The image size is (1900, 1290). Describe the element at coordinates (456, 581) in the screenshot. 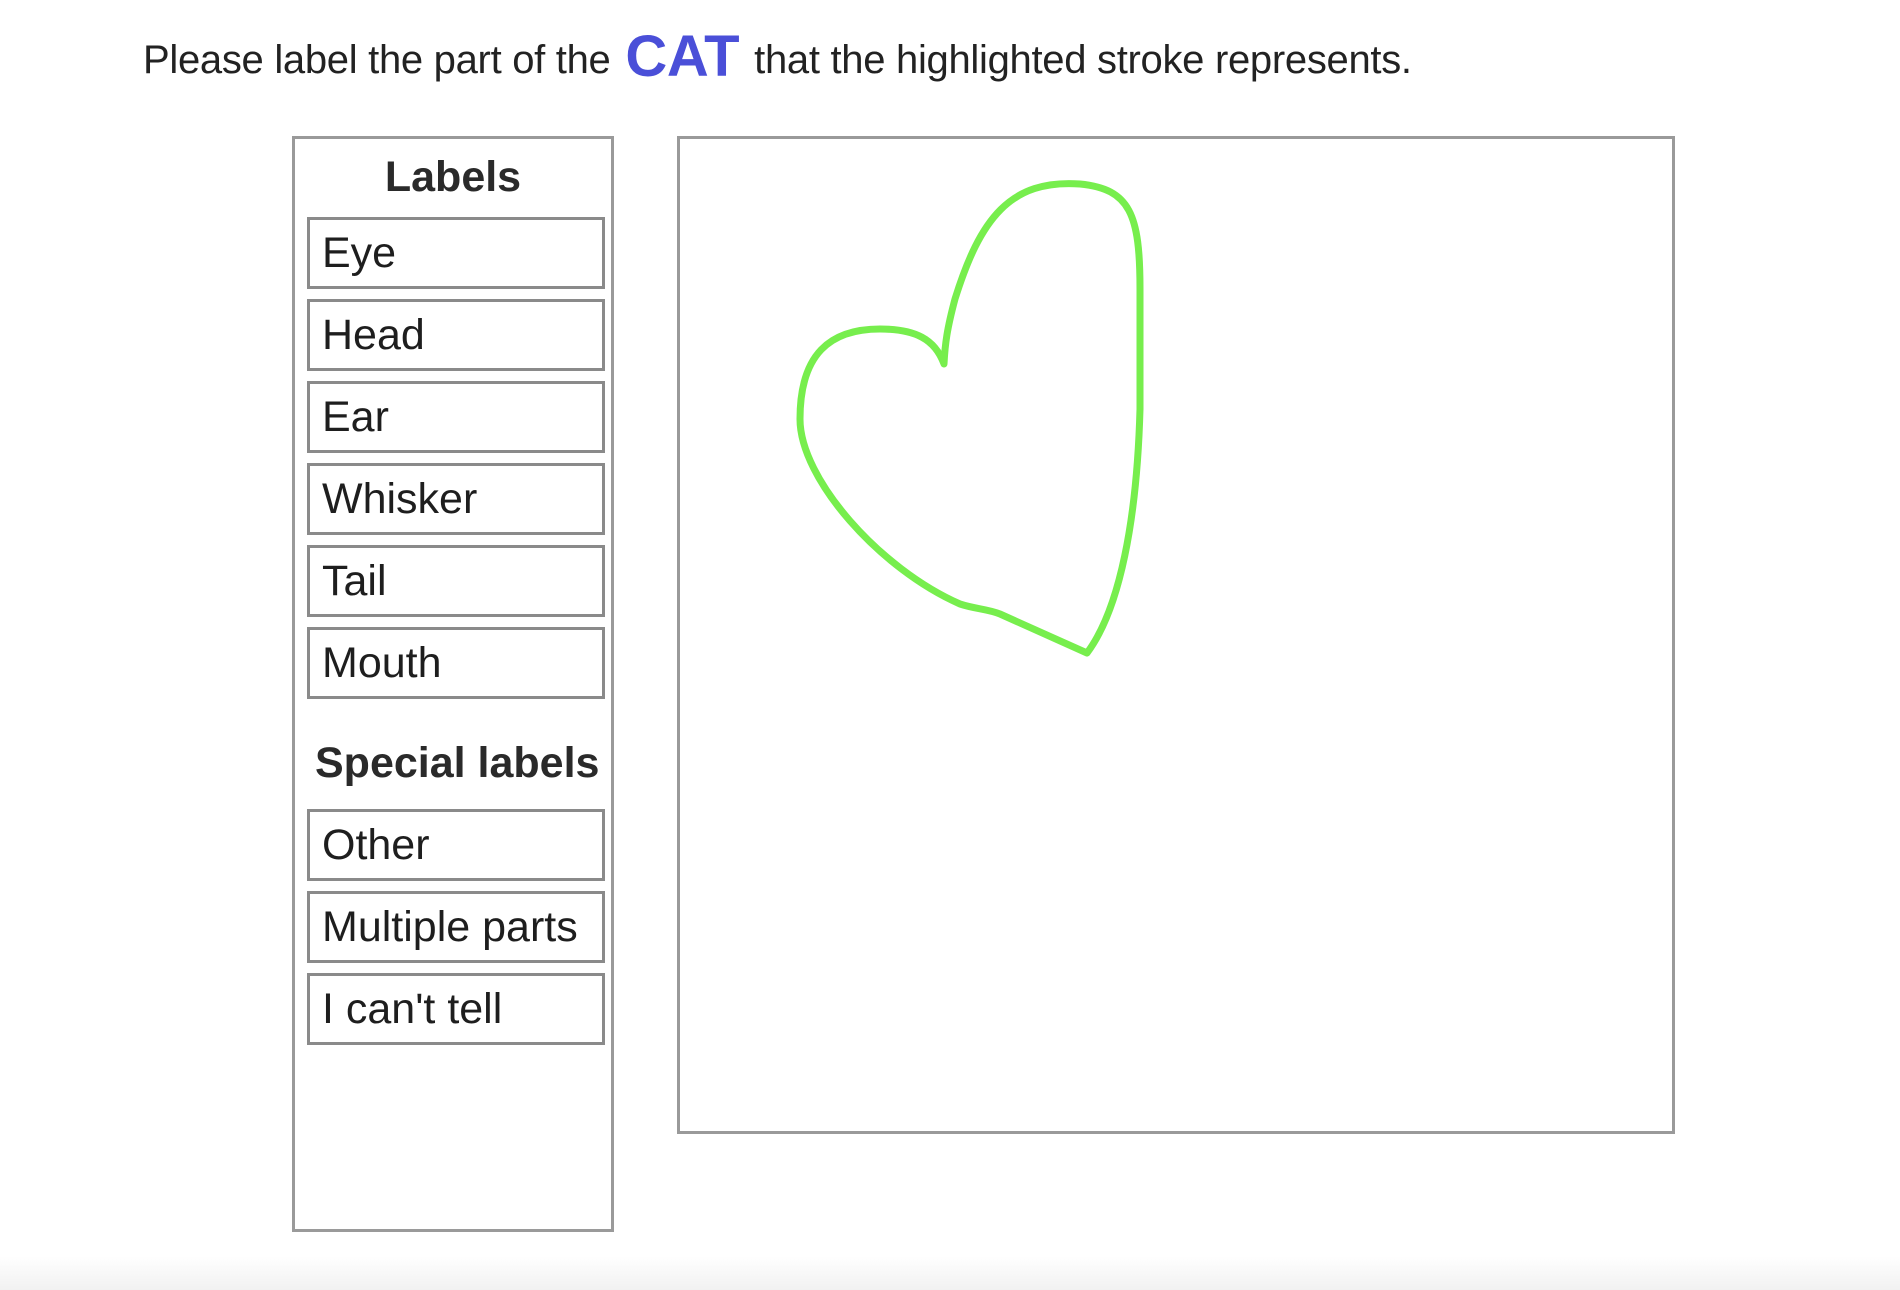

I see `label-button-tail: Tail` at that location.